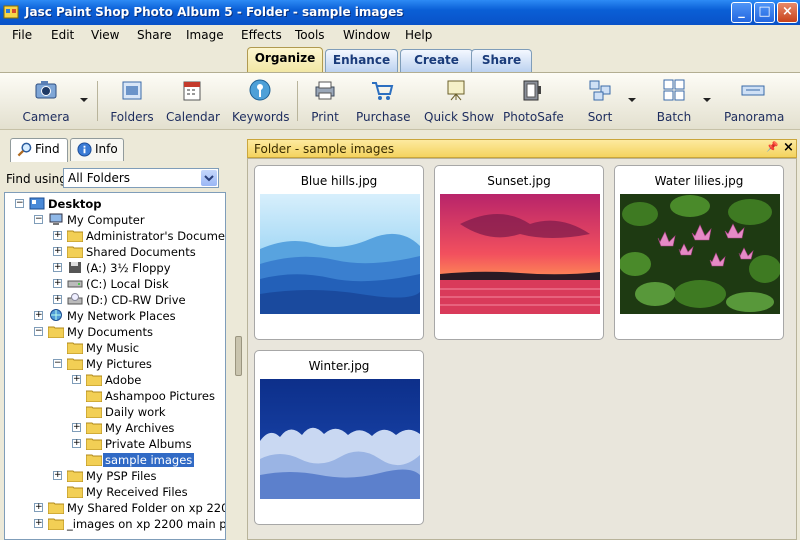  What do you see at coordinates (261, 35) in the screenshot?
I see `menu-effects: Effects` at bounding box center [261, 35].